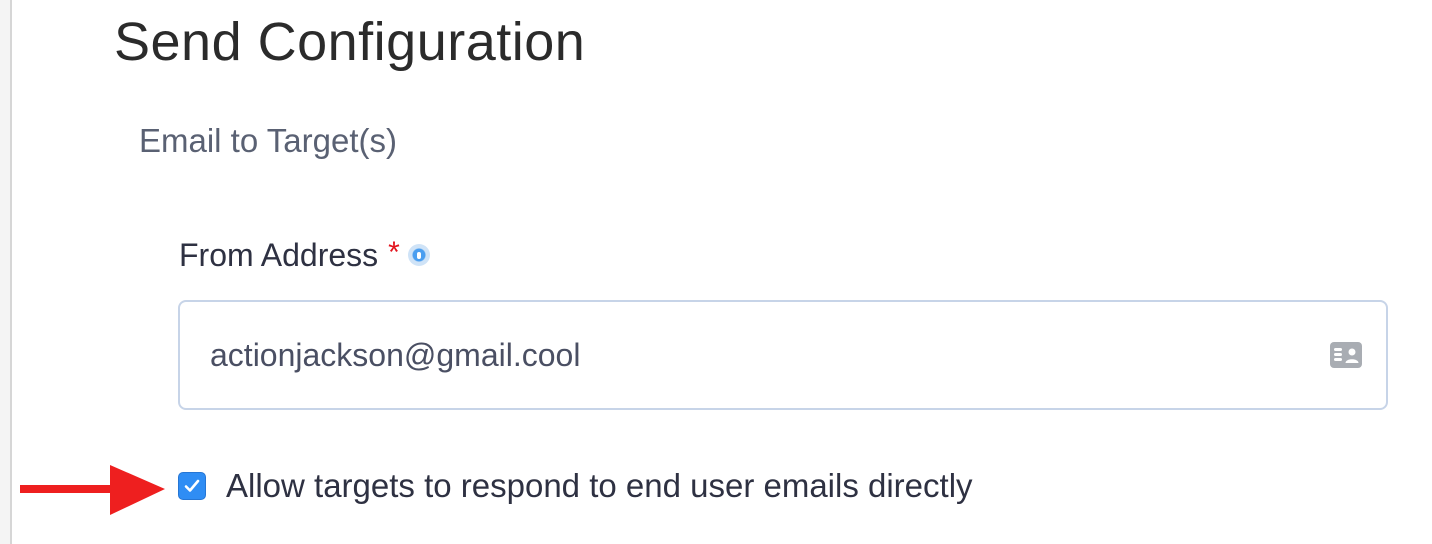 The width and height of the screenshot is (1432, 544). I want to click on from-address-input, so click(750, 355).